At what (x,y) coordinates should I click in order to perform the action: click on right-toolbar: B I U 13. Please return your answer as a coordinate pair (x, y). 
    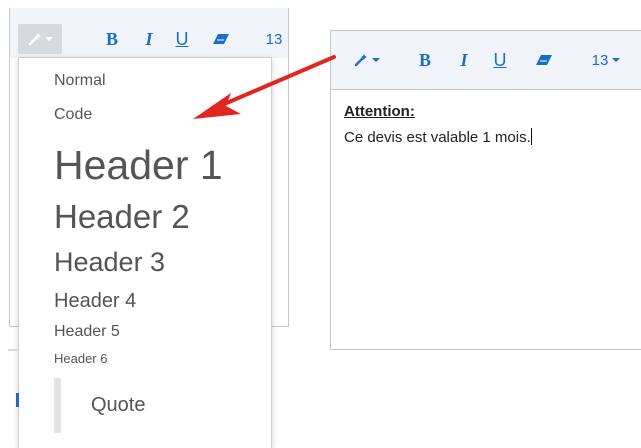
    Looking at the image, I should click on (486, 60).